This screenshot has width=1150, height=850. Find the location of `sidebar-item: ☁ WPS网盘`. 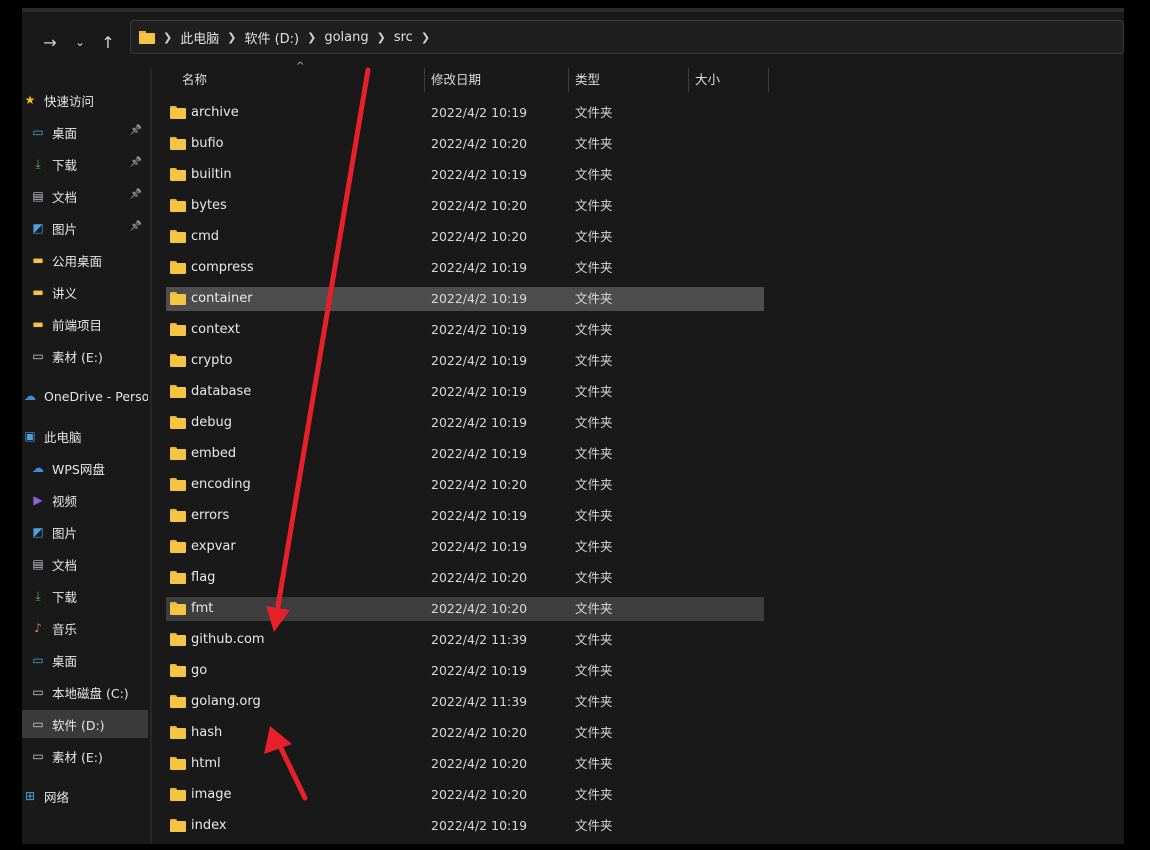

sidebar-item: ☁ WPS网盘 is located at coordinates (85, 468).